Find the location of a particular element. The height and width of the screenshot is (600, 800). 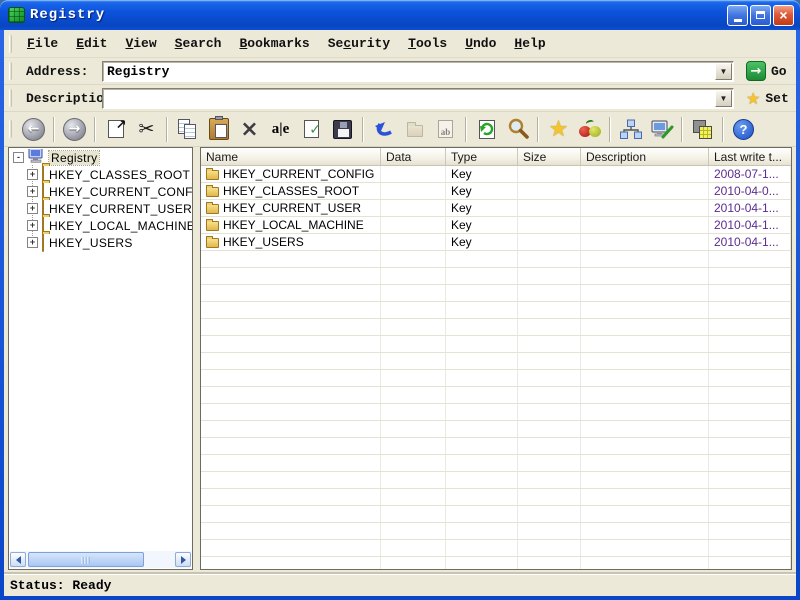

tree-node-hkey-current-config: + HKEY_CURRENT_CONFIG is located at coordinates (100, 191).